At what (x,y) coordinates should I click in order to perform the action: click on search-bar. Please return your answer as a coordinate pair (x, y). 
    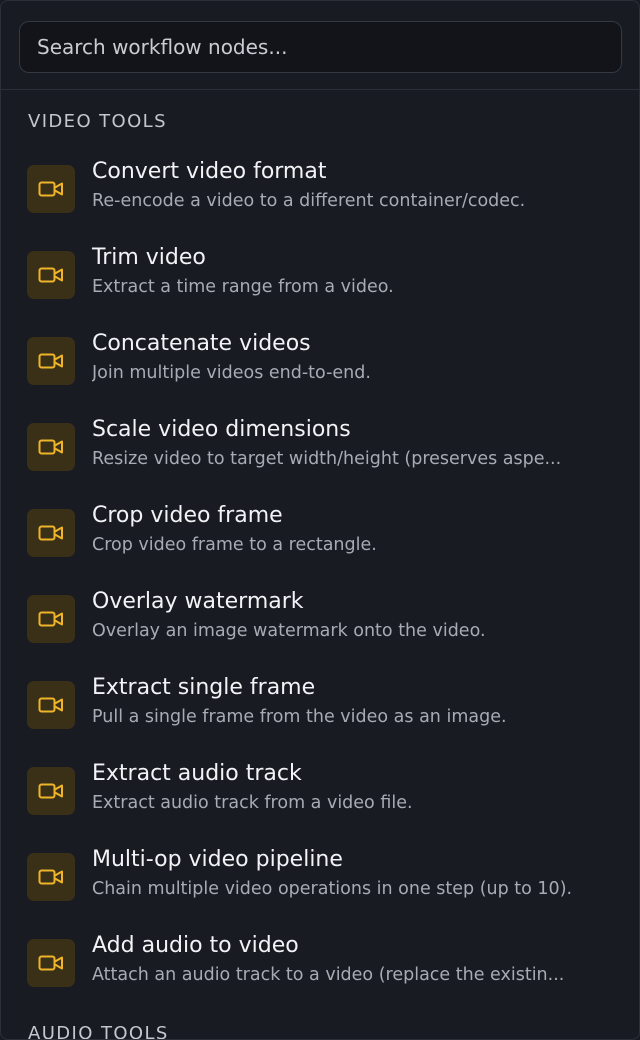
    Looking at the image, I should click on (320, 45).